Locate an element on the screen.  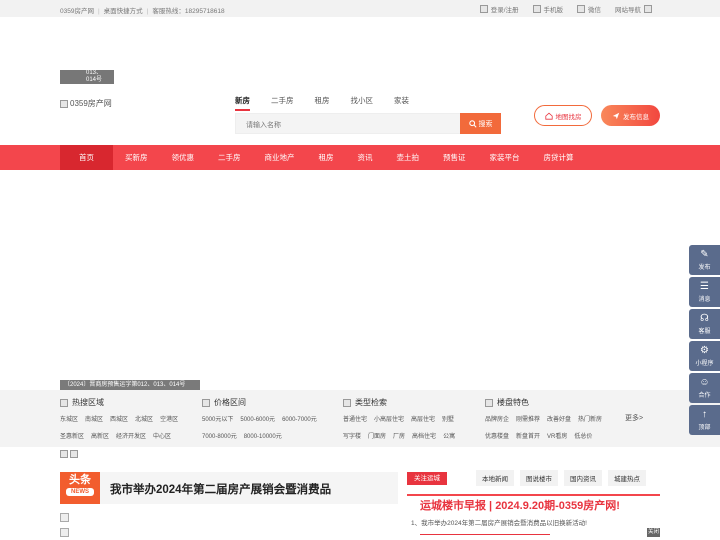
filter-link: 新盘首开 is located at coordinates (528, 435).